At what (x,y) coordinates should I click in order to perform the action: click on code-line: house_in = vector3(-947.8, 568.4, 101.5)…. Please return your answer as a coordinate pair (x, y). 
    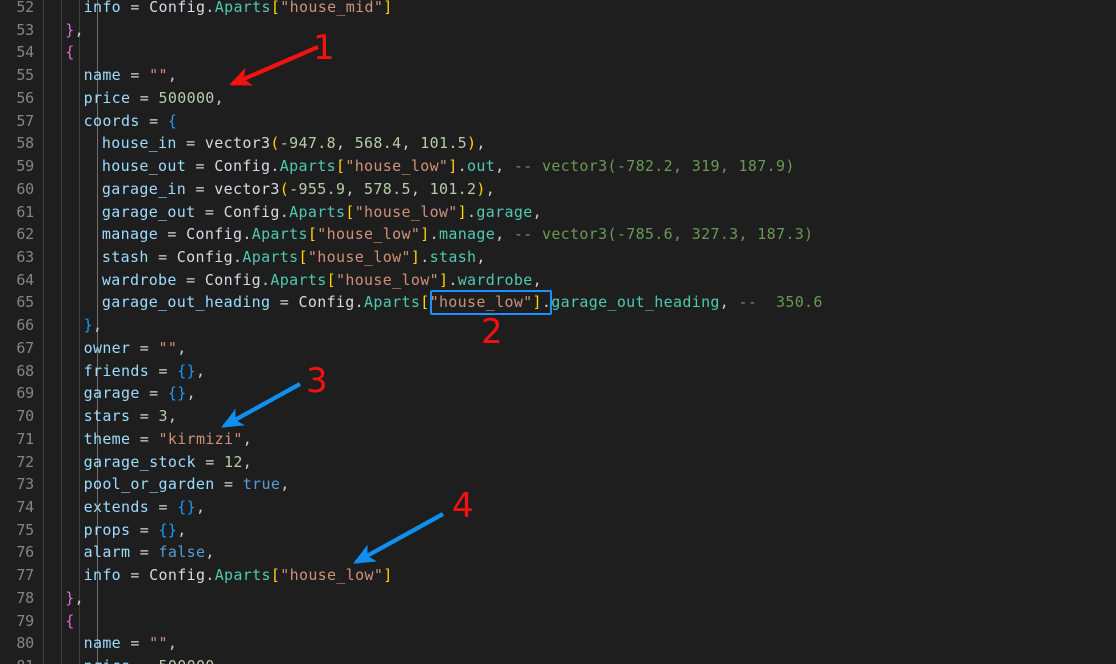
    Looking at the image, I should click on (294, 143).